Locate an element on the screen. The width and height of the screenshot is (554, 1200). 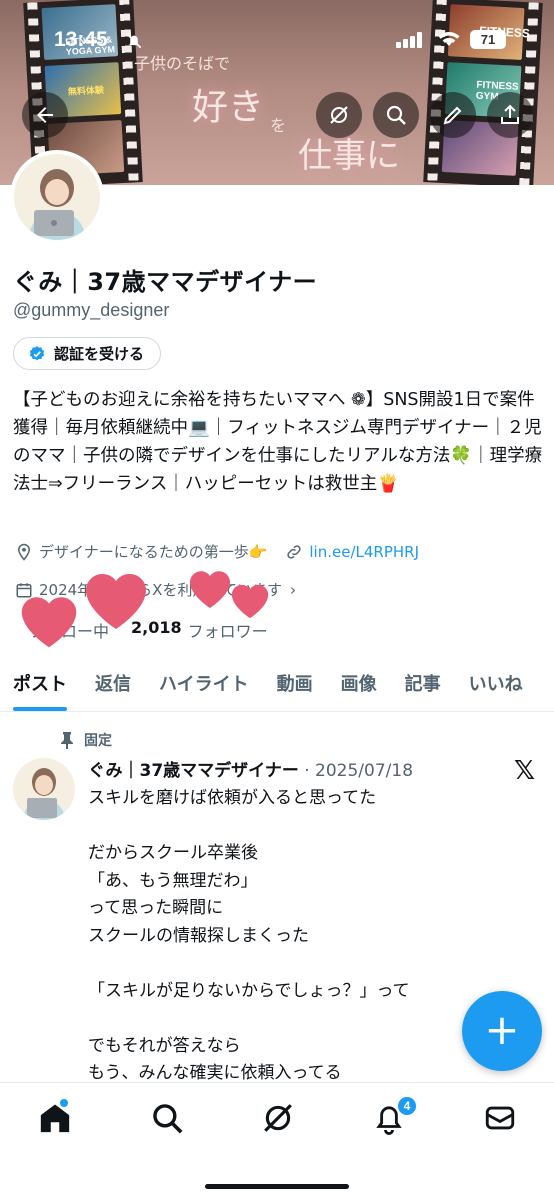
location-pin-icon is located at coordinates (24, 552).